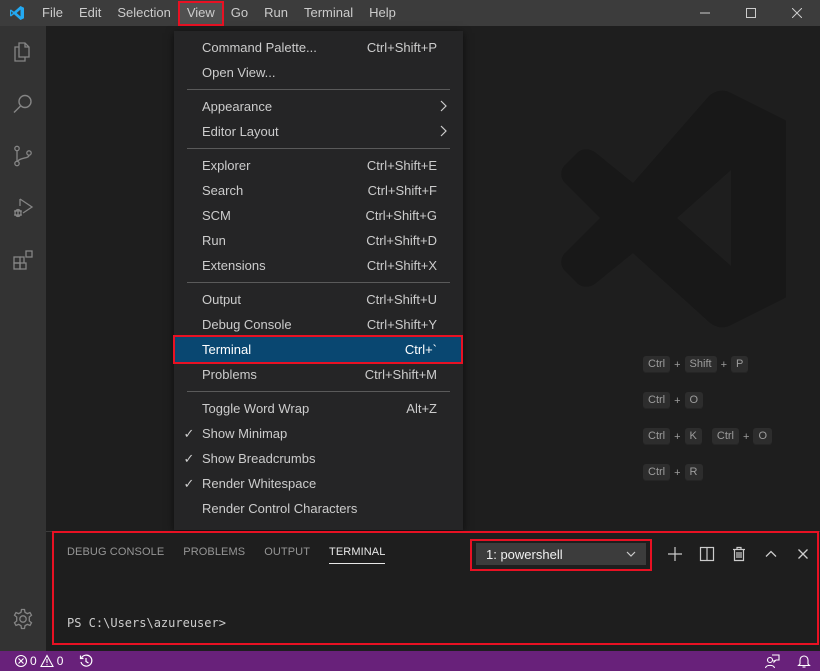 The width and height of the screenshot is (820, 671). Describe the element at coordinates (772, 661) in the screenshot. I see `feedback-button` at that location.